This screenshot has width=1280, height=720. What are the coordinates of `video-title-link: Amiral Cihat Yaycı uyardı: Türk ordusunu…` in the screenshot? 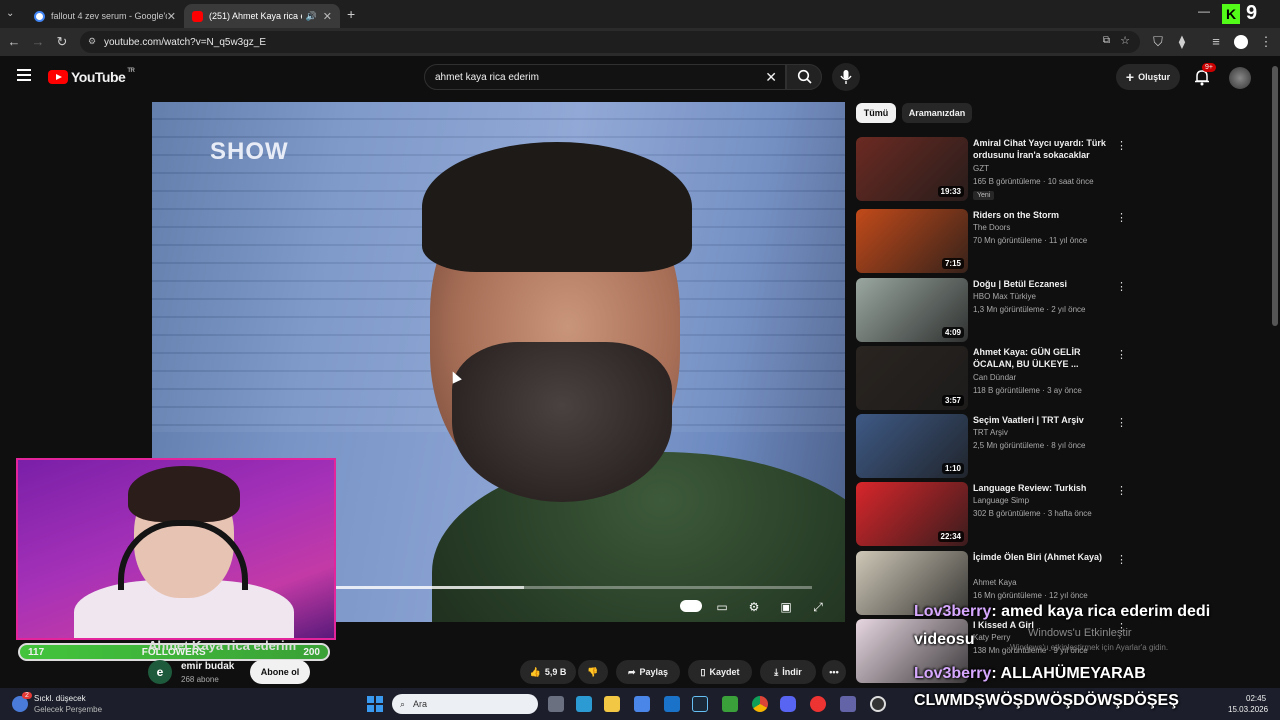 It's located at (1043, 149).